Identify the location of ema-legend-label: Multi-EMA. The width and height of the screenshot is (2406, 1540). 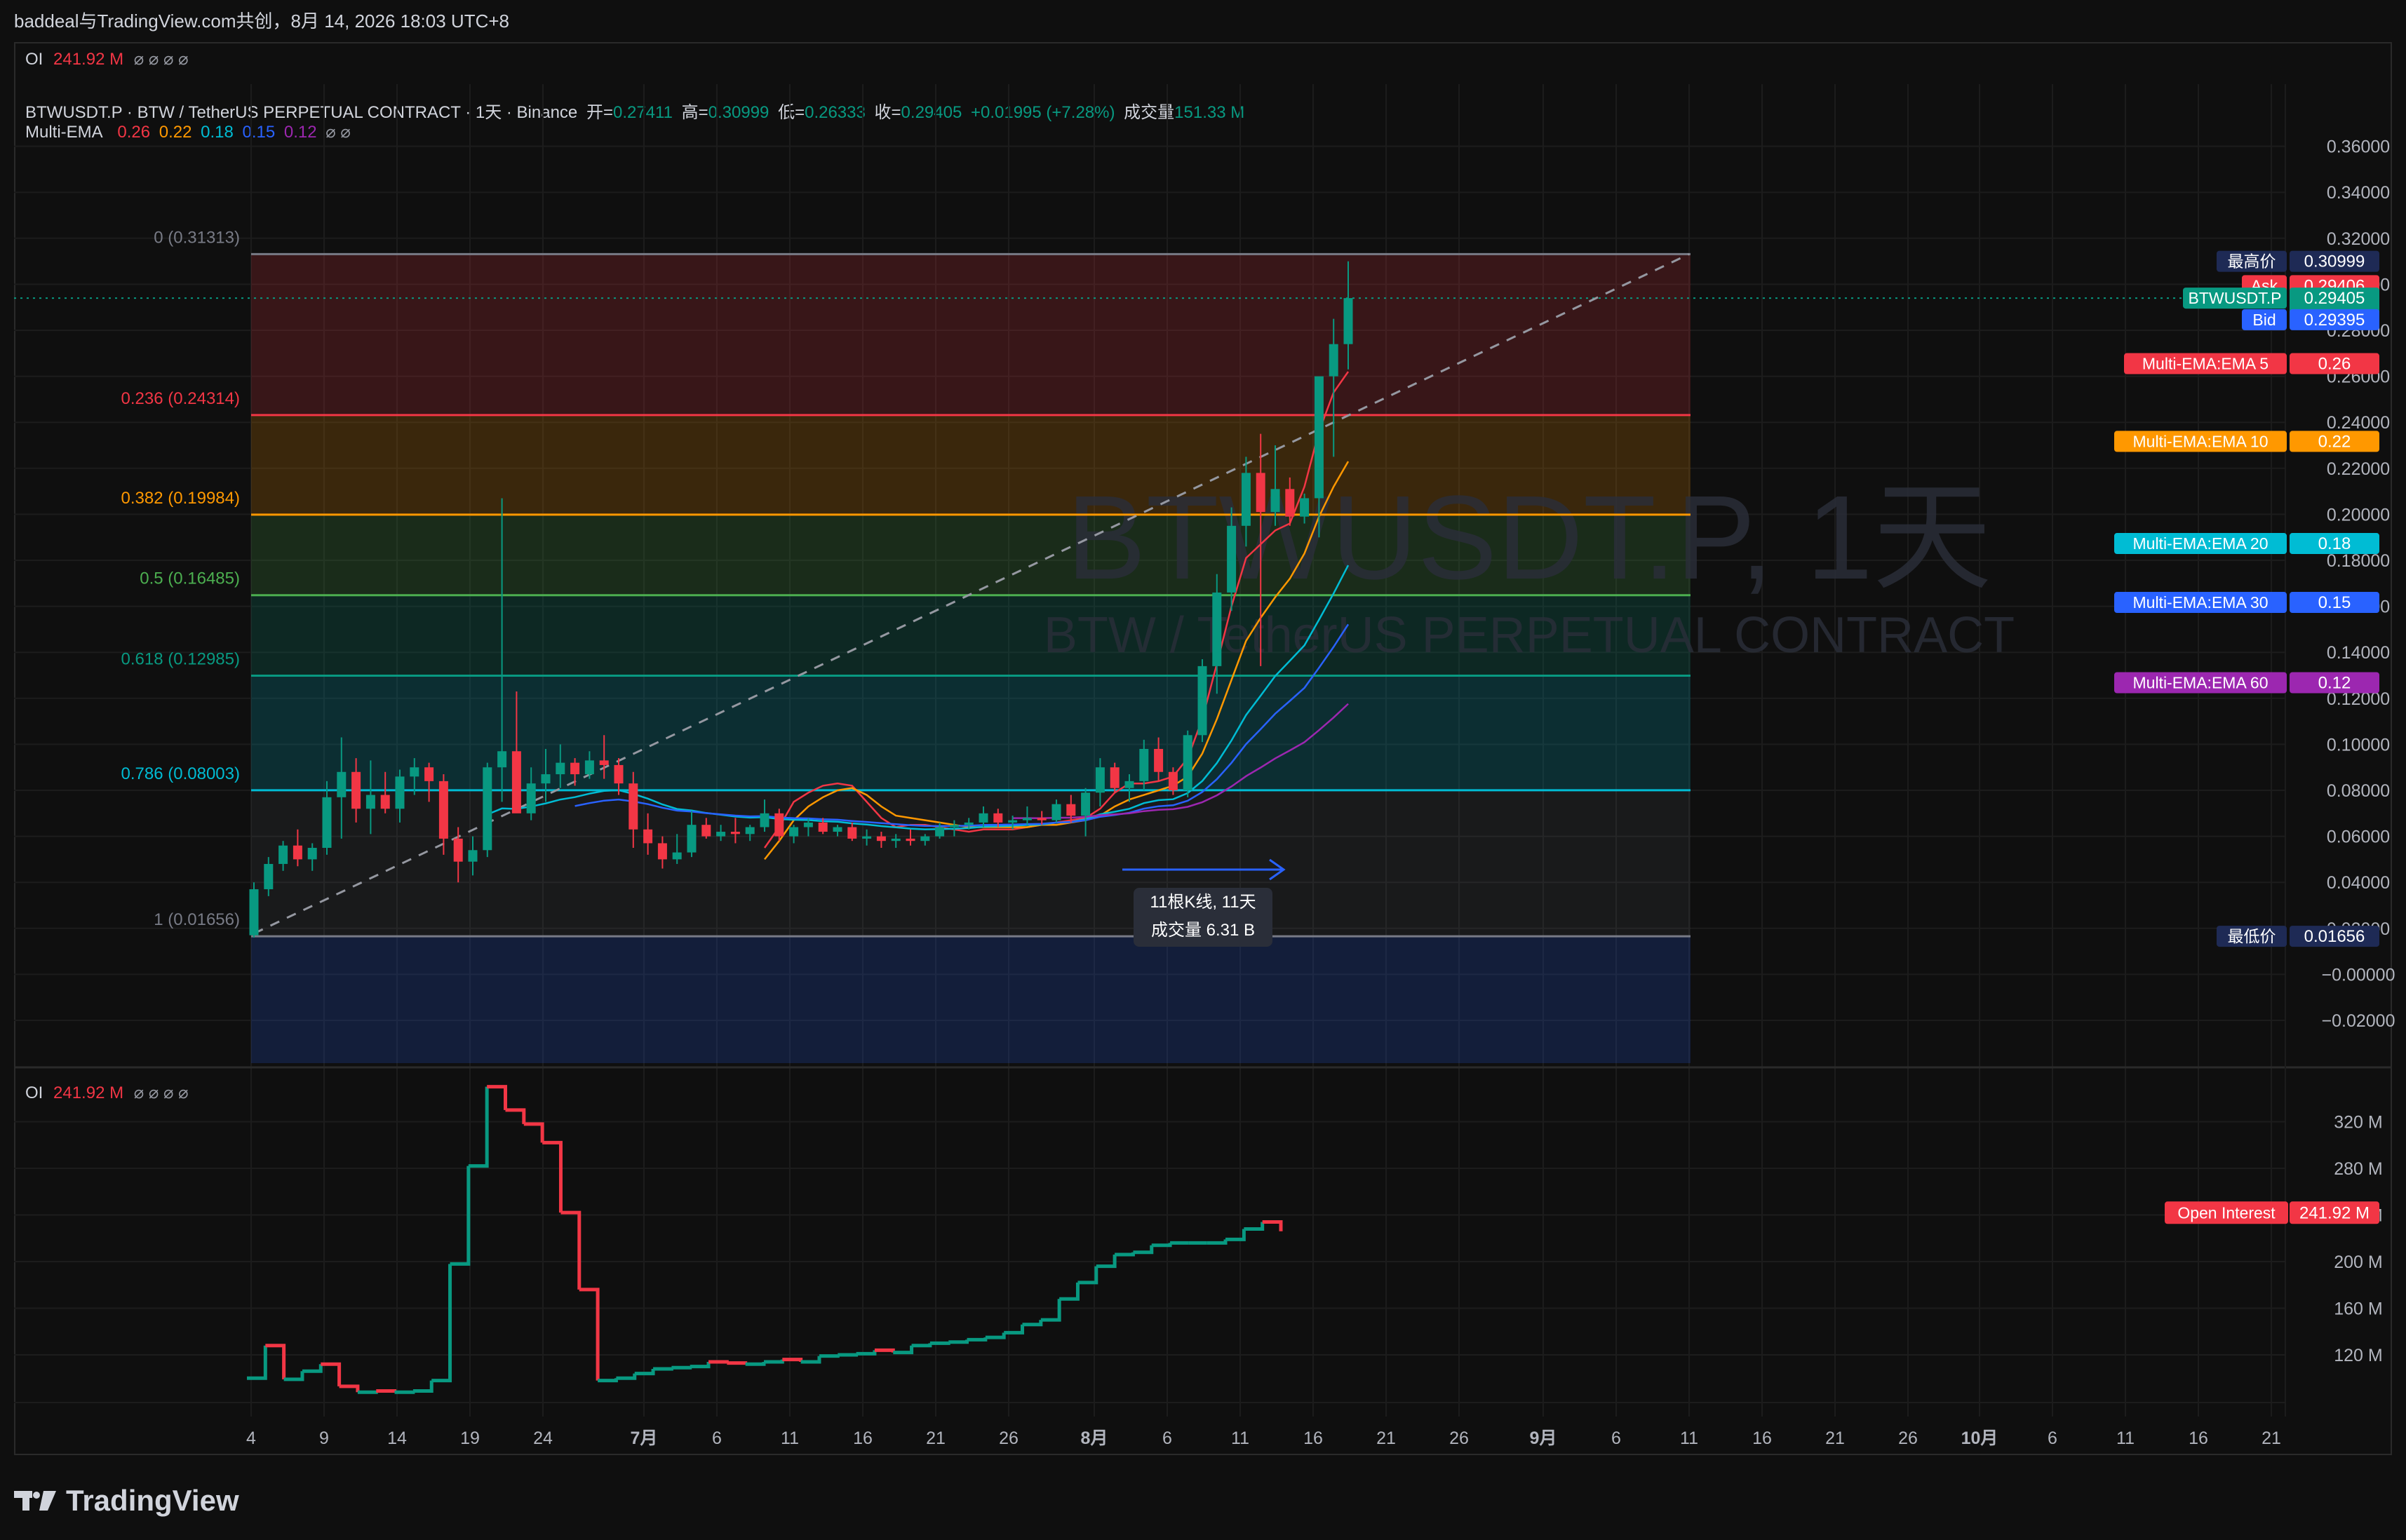
(64, 132).